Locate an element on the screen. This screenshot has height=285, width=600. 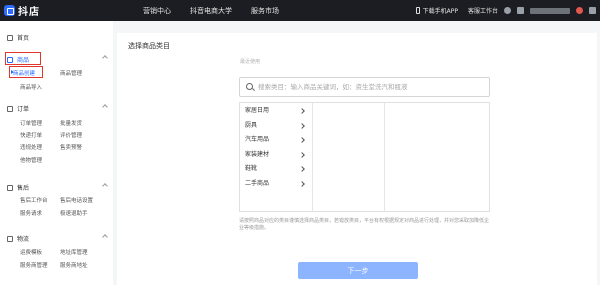
sidebar-link: 服务商管理 is located at coordinates (34, 265).